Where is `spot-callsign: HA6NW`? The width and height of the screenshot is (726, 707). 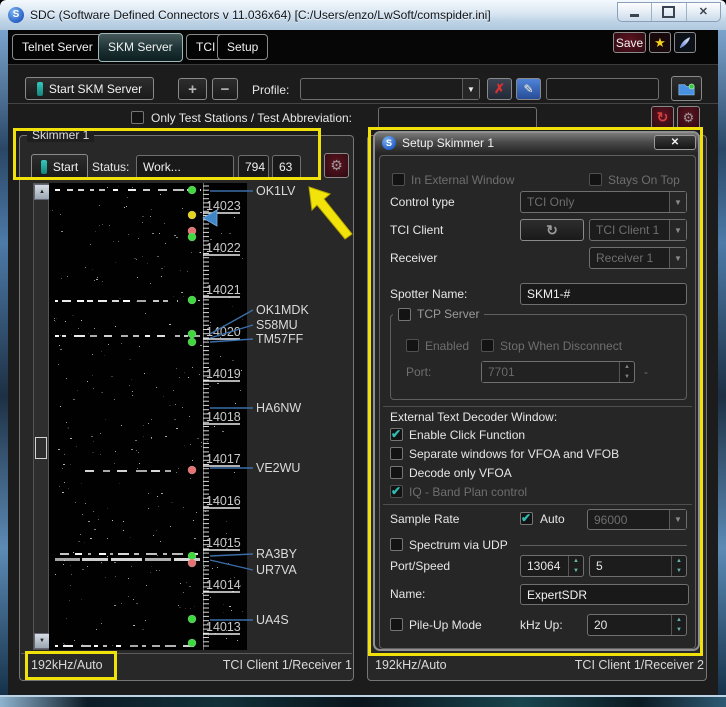 spot-callsign: HA6NW is located at coordinates (278, 408).